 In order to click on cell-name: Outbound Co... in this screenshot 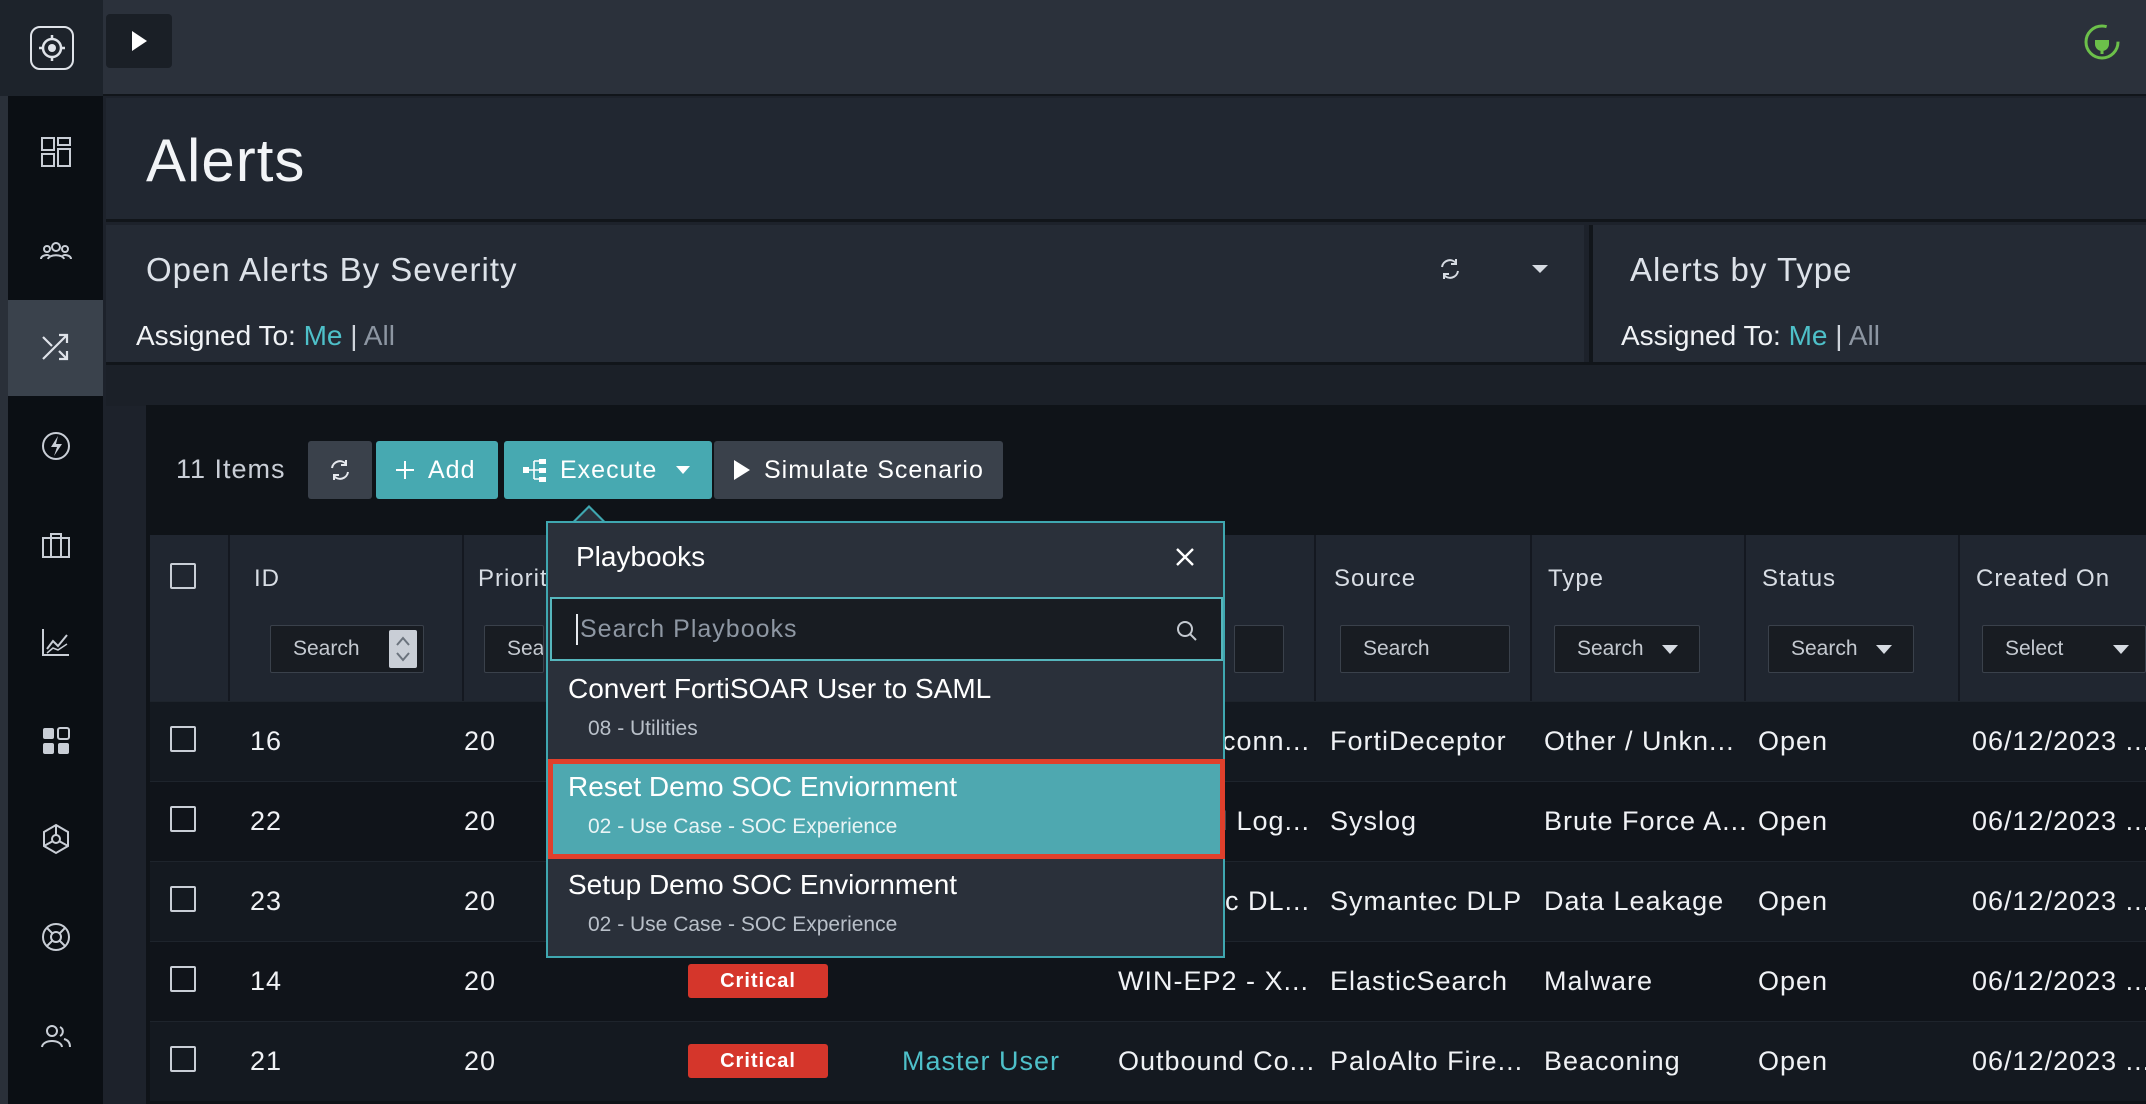, I will do `click(1217, 1061)`.